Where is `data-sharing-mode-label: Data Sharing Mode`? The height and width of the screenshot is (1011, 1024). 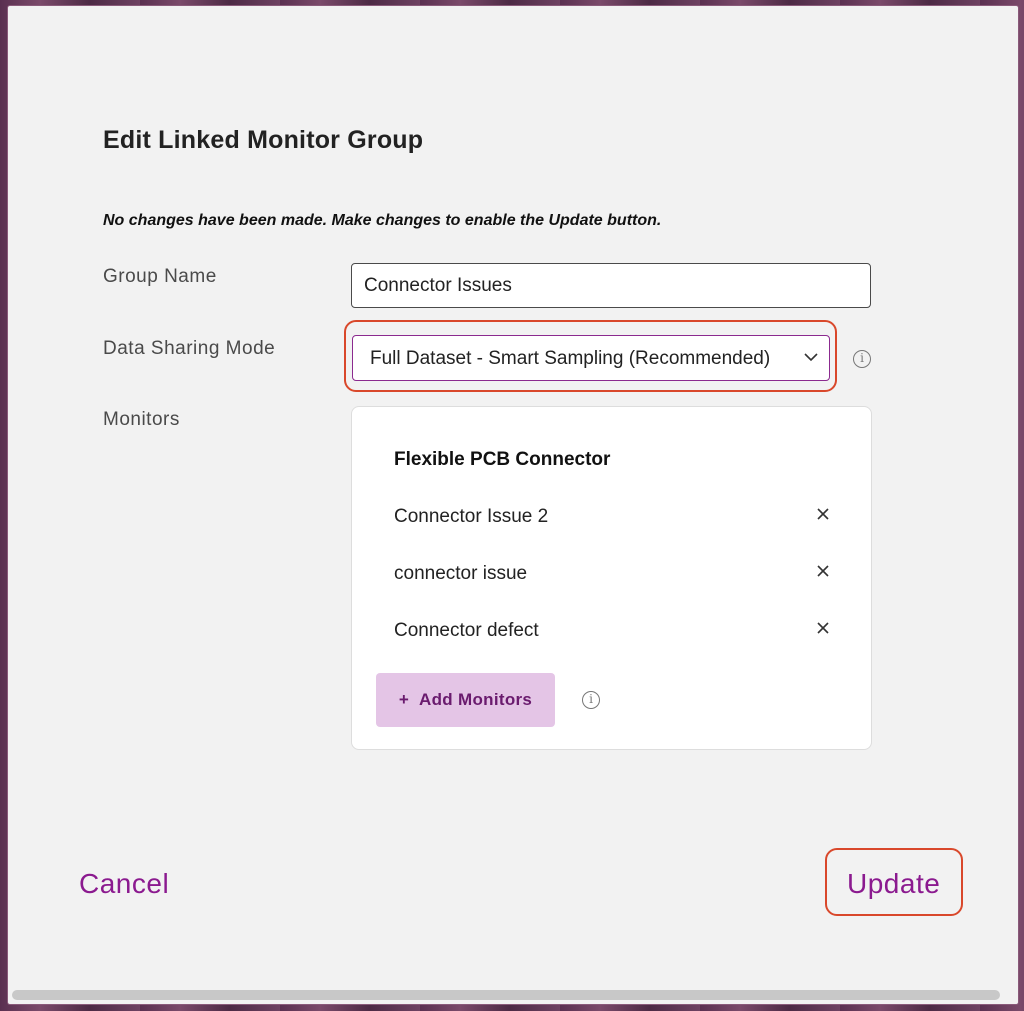 data-sharing-mode-label: Data Sharing Mode is located at coordinates (189, 348).